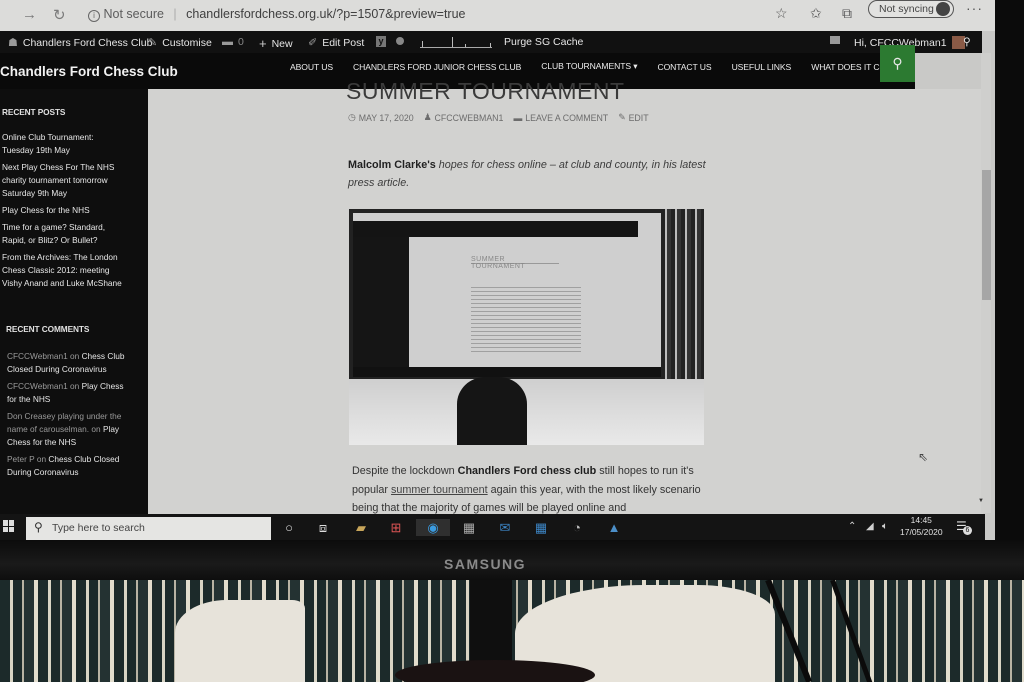 The height and width of the screenshot is (682, 1024). What do you see at coordinates (180, 43) in the screenshot?
I see `customise-link: ✎ Customise` at bounding box center [180, 43].